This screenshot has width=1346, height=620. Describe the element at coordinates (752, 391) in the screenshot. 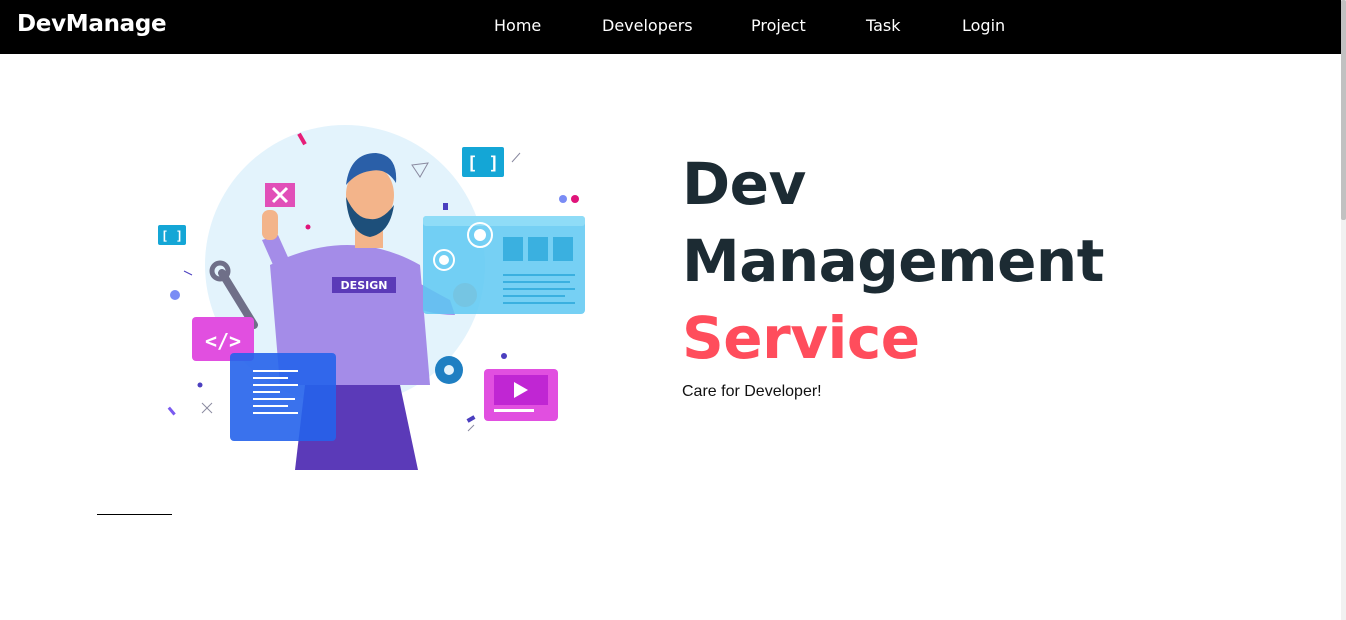

I see `hero-subtitle: Care for Developer!` at that location.